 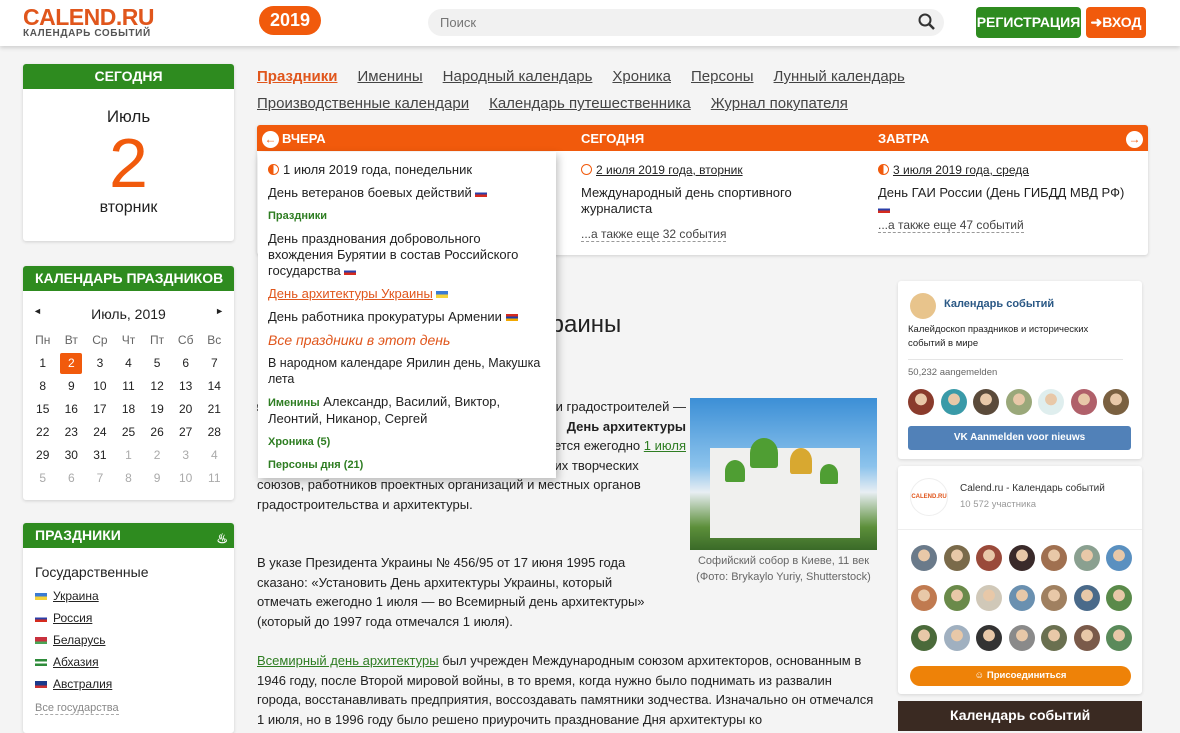 I want to click on country-item: Беларусь, so click(x=134, y=640).